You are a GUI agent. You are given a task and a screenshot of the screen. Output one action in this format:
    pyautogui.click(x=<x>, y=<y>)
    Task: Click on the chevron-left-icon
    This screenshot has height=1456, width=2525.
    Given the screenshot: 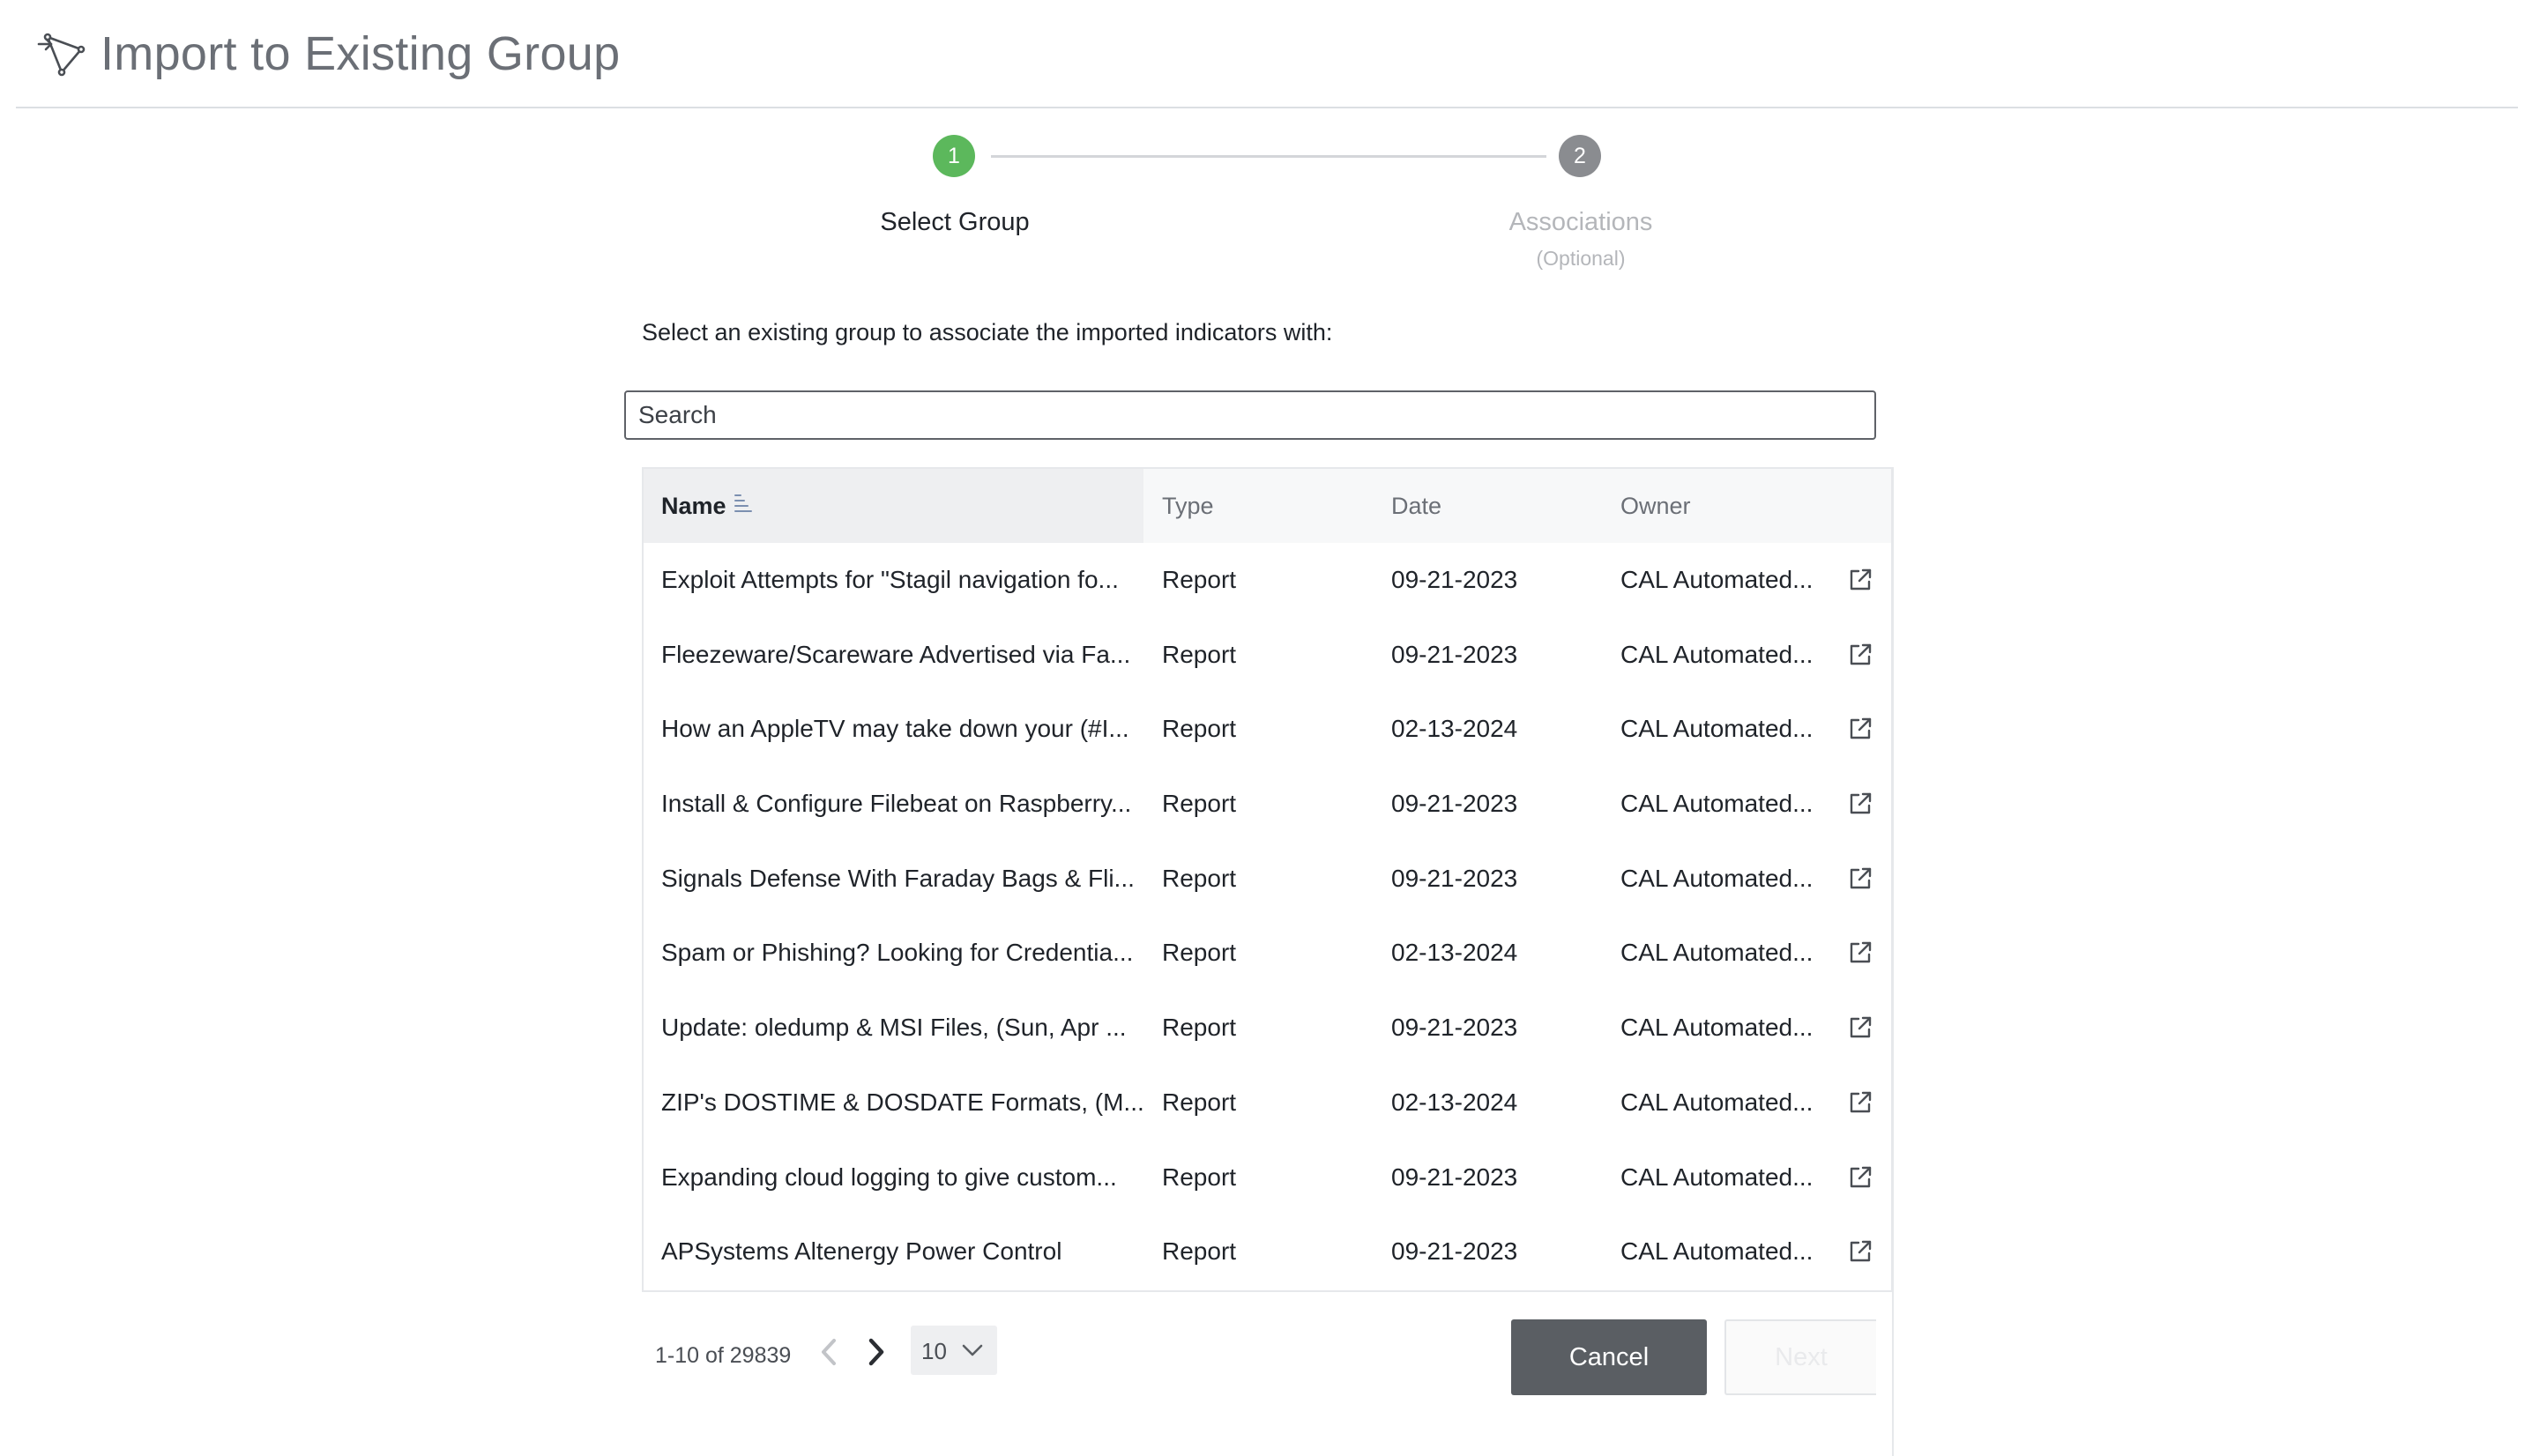 What is the action you would take?
    pyautogui.click(x=829, y=1352)
    